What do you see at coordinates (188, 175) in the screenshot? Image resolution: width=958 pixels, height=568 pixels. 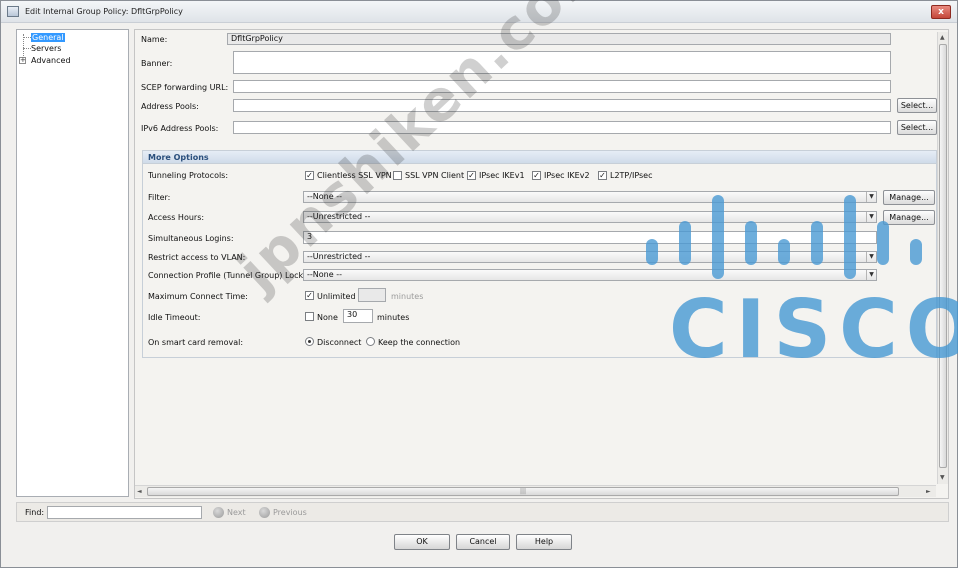 I see `tunneling-protocols-label: Tunneling Protocols:` at bounding box center [188, 175].